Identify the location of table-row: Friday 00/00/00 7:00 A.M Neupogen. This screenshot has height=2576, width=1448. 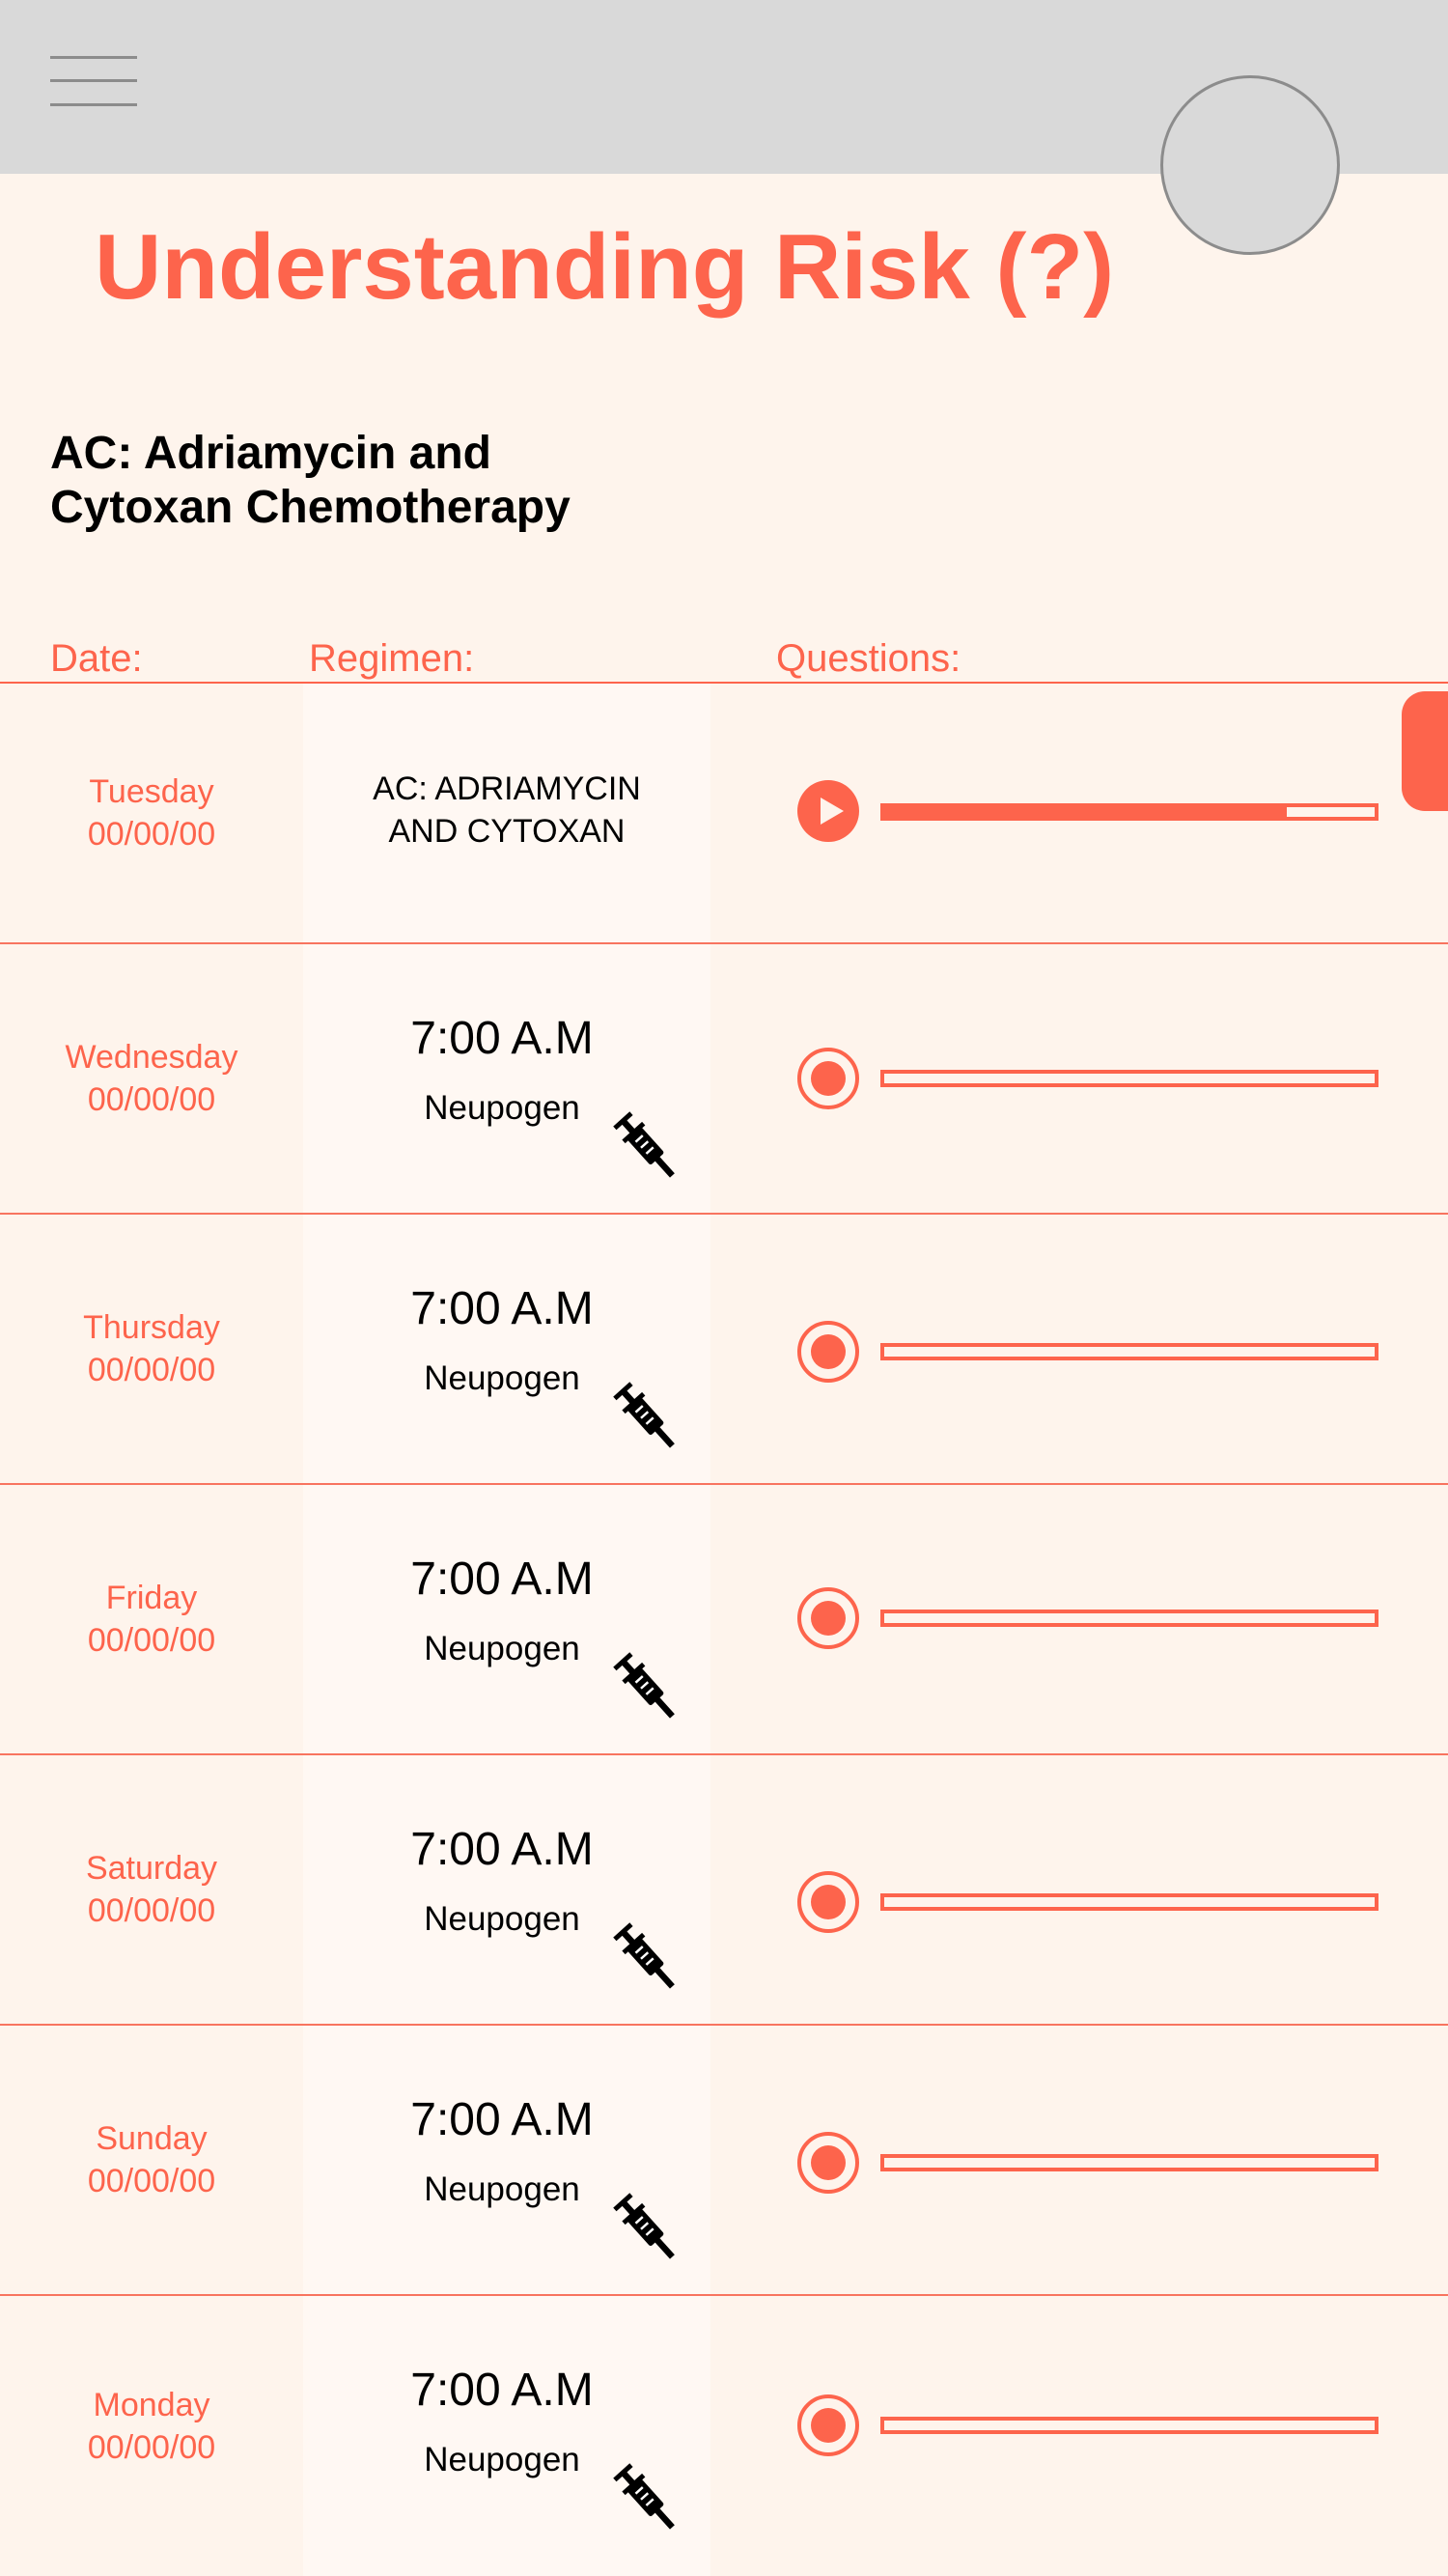
(724, 1620).